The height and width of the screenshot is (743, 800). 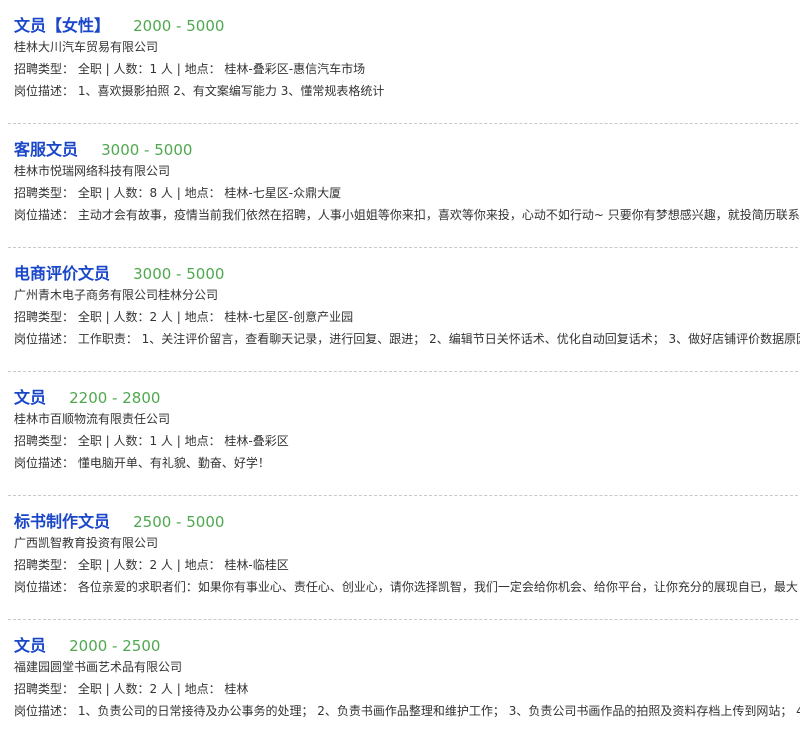 I want to click on job-meta: 招聘类型： 全职 | 人数：2 人 | 地点： 桂林-七星区-创意产业园, so click(x=184, y=317).